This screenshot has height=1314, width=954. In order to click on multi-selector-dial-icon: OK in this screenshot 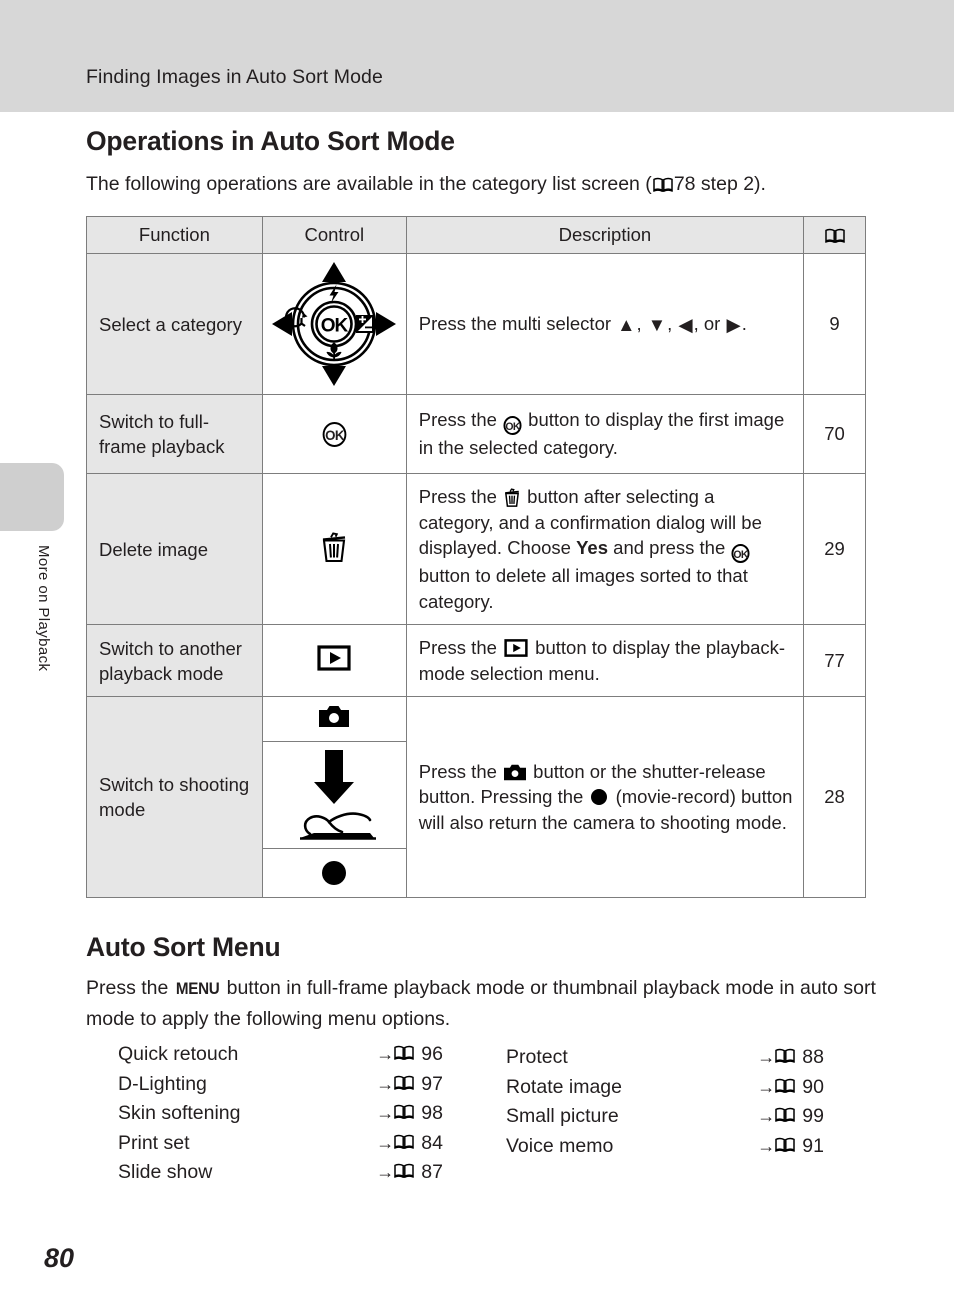, I will do `click(334, 324)`.